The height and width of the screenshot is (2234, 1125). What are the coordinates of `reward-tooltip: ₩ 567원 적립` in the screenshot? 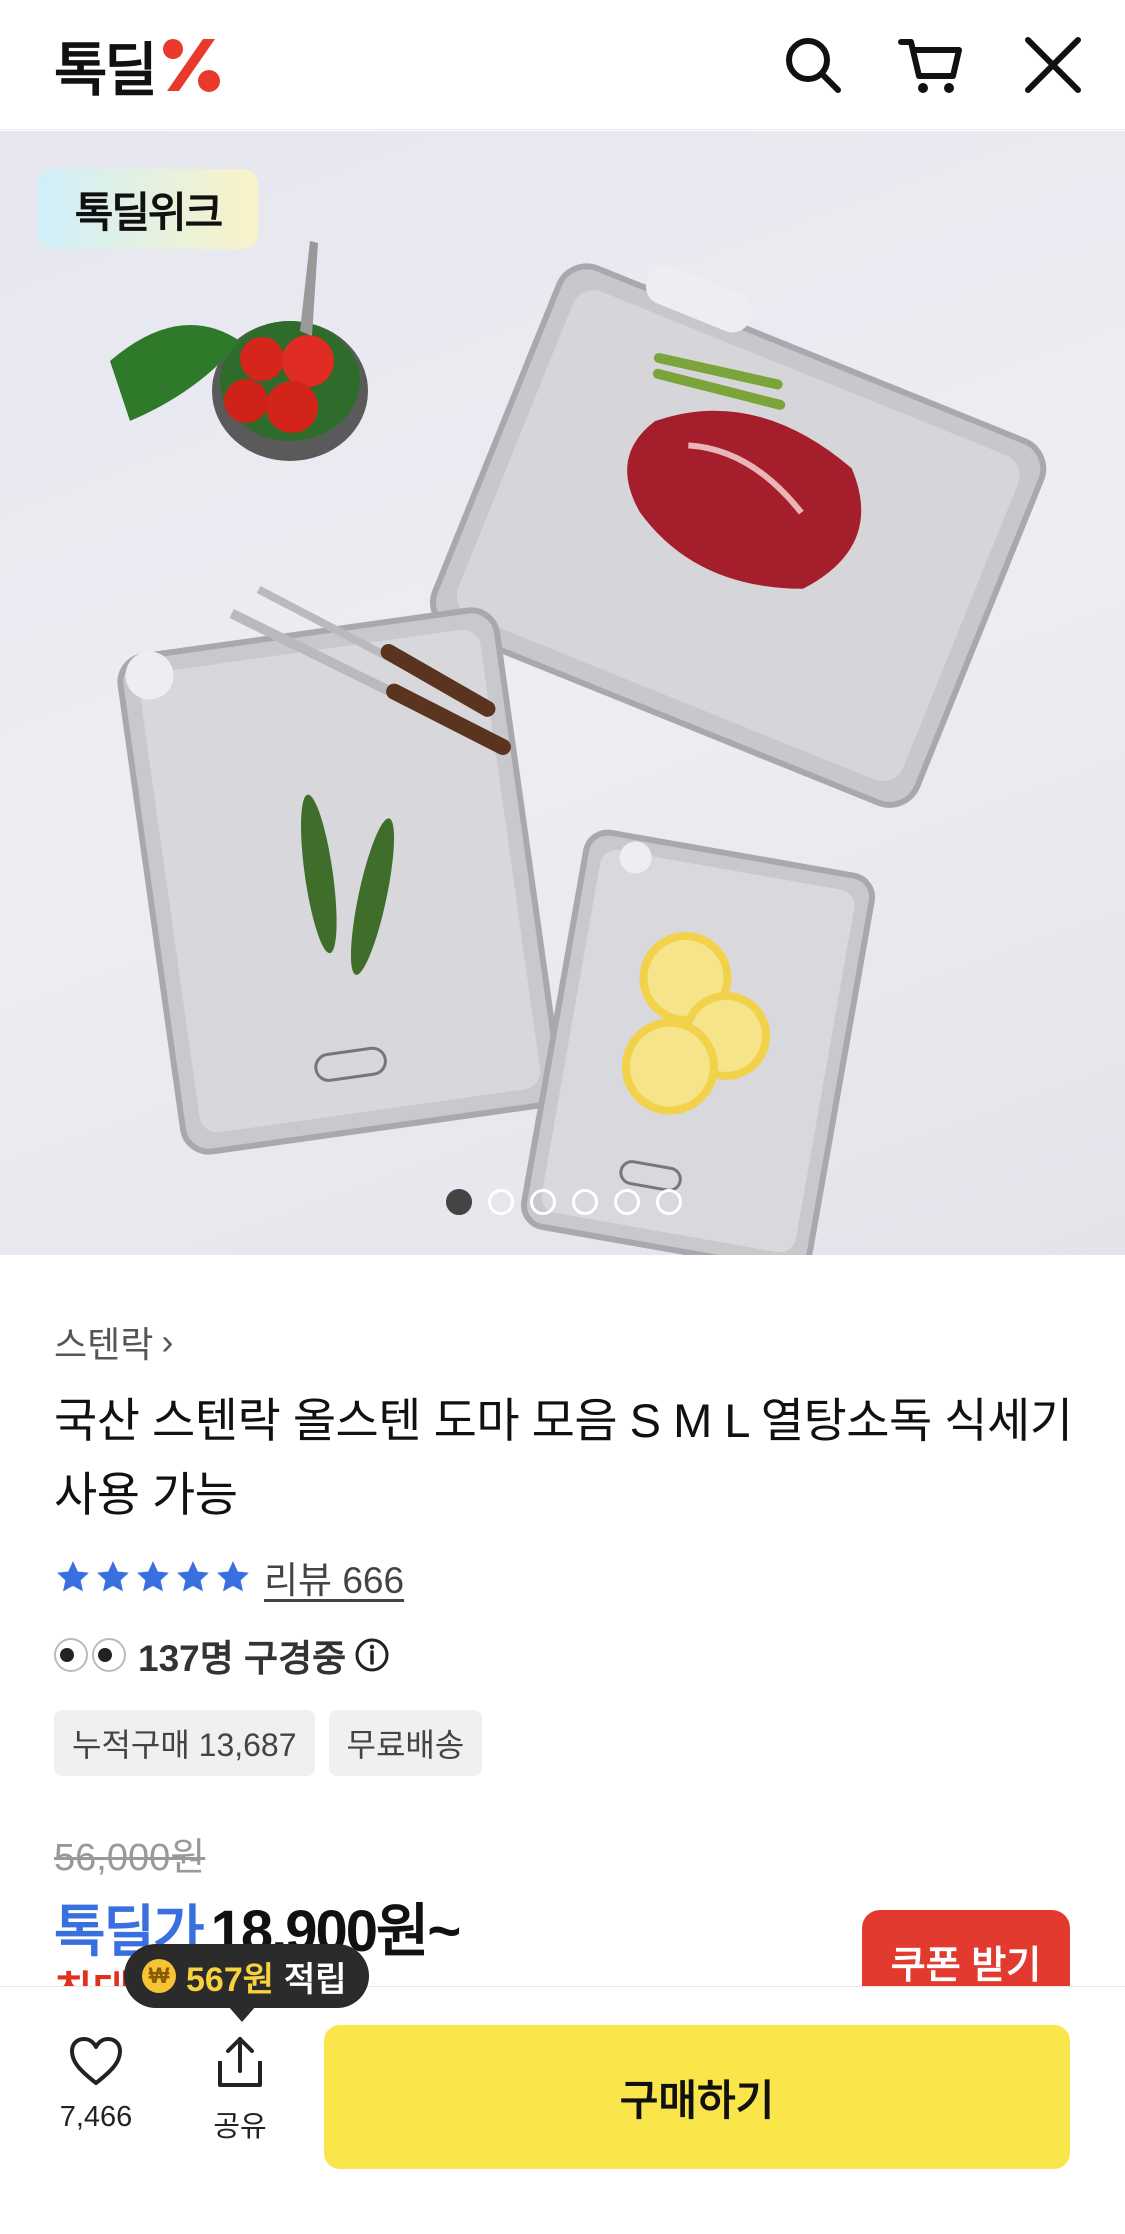 It's located at (246, 1983).